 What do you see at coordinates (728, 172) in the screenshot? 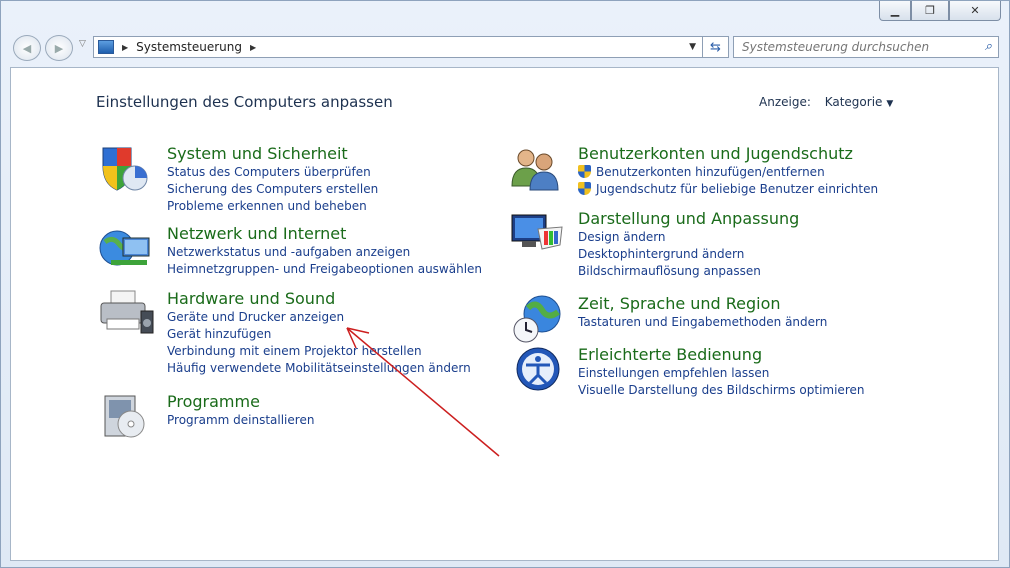
I see `link-add-remove-accounts: Benutzerkonten hinzufügen/entfernen` at bounding box center [728, 172].